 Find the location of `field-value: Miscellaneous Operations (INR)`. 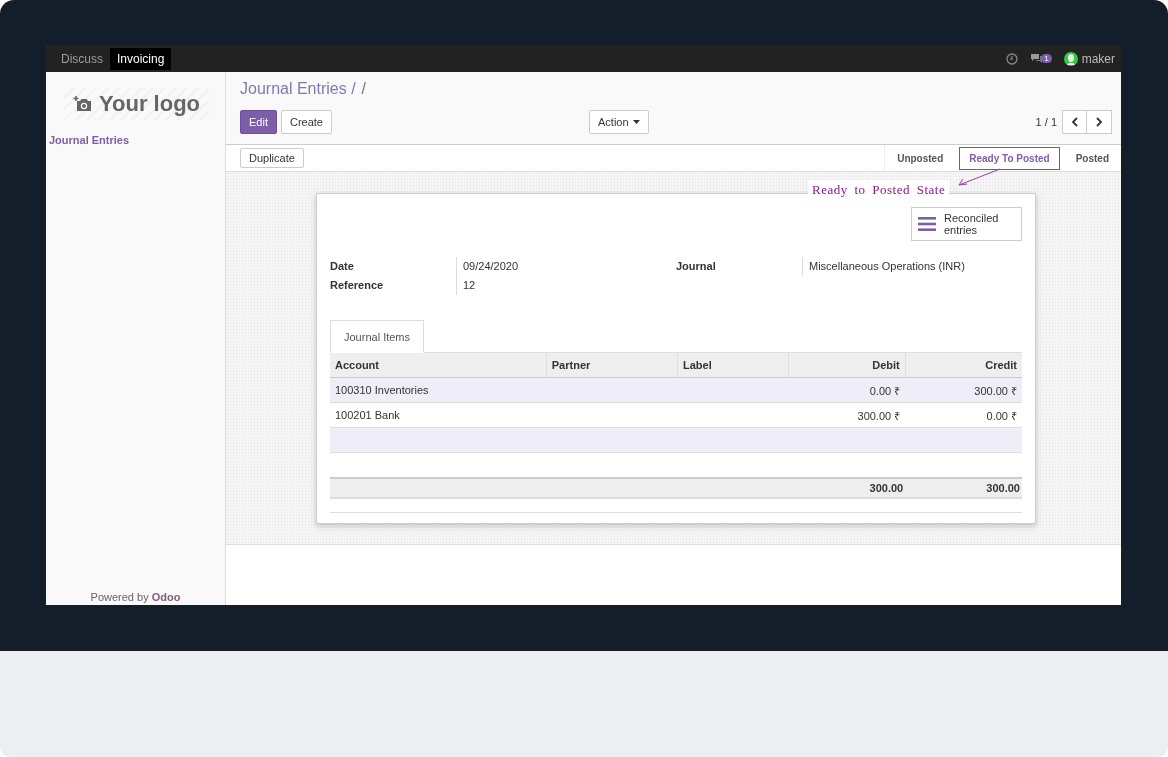

field-value: Miscellaneous Operations (INR) is located at coordinates (912, 266).